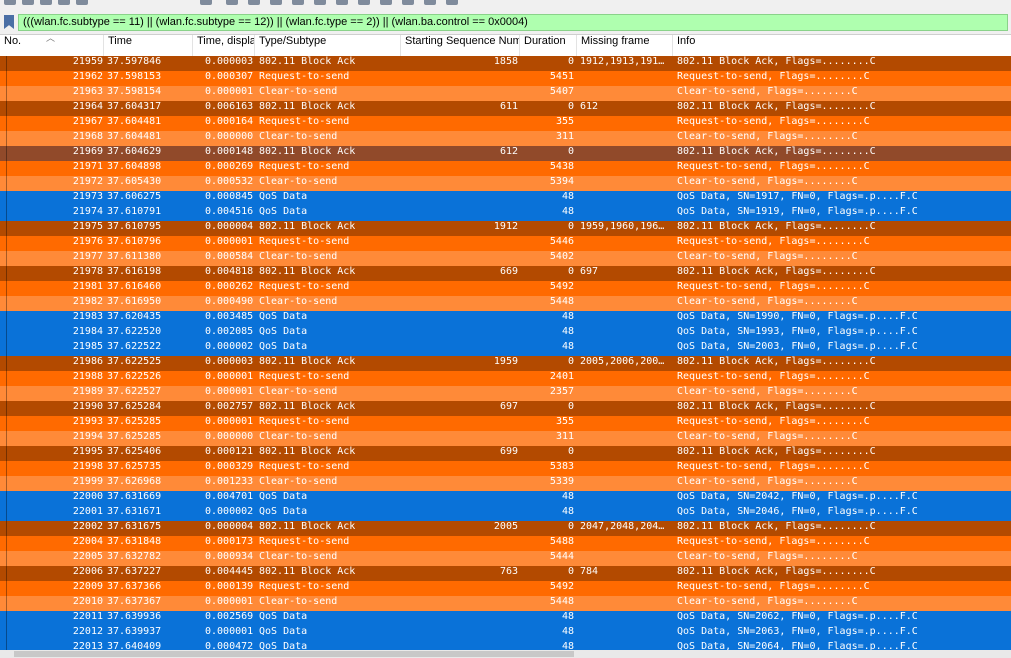  I want to click on packet-time: 37.625285, so click(134, 436).